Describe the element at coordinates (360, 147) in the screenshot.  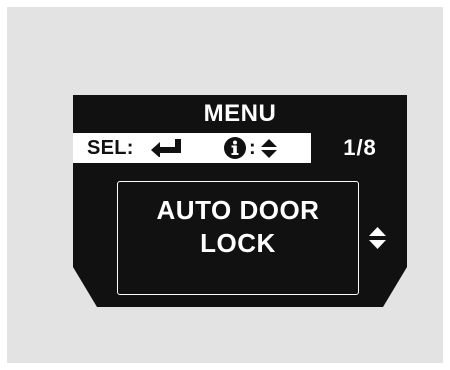
I see `page-indicator: 1/8` at that location.